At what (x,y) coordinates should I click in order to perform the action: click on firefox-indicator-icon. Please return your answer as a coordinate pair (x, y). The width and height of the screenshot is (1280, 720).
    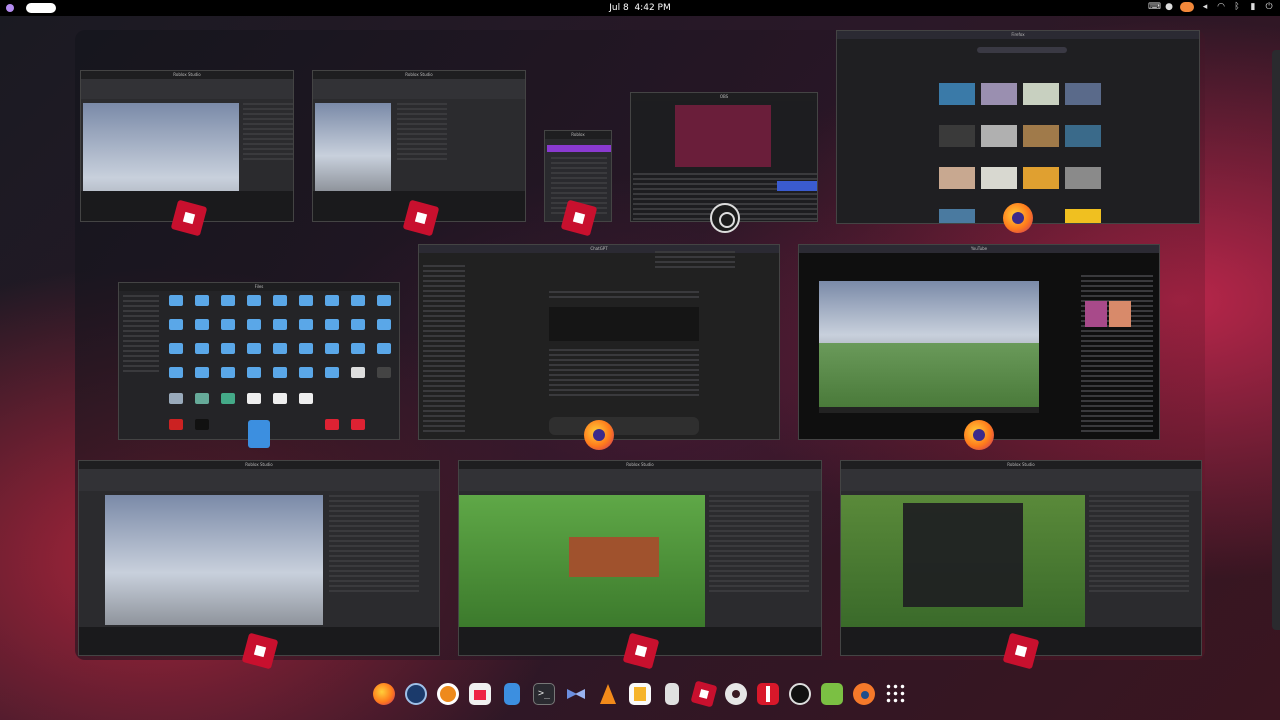
    Looking at the image, I should click on (1187, 7).